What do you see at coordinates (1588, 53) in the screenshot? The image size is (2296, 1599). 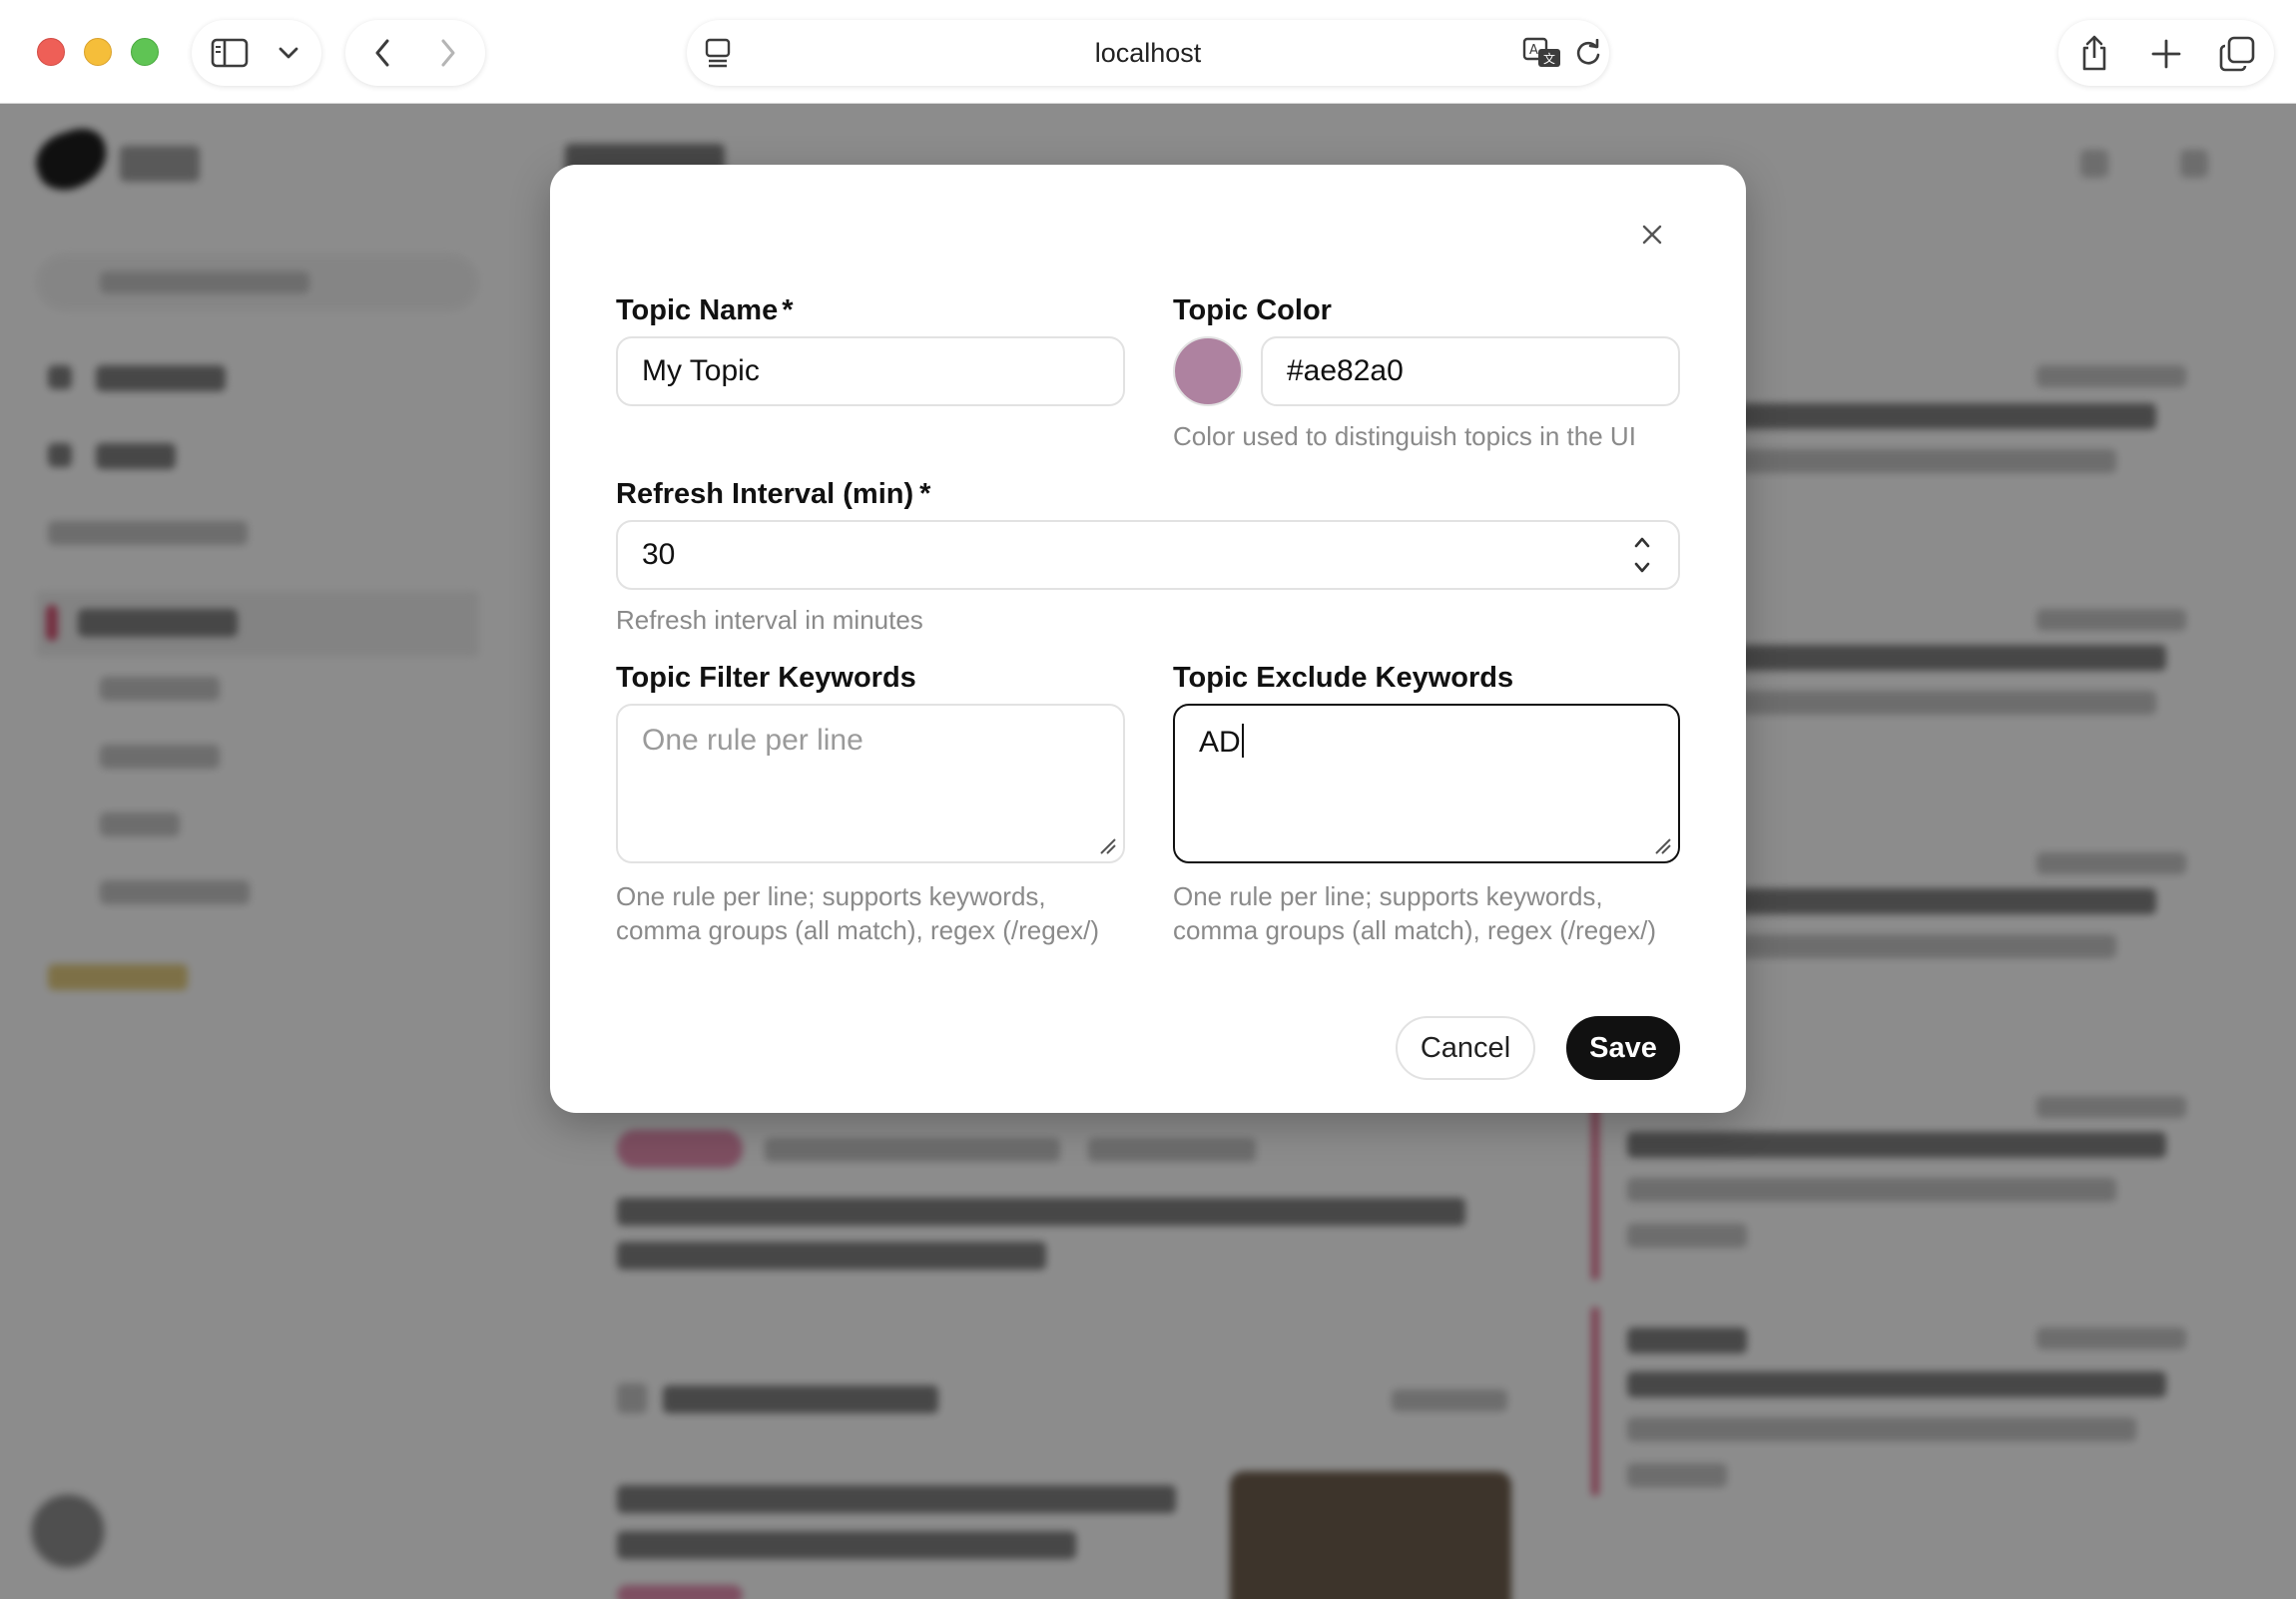 I see `reload-icon` at bounding box center [1588, 53].